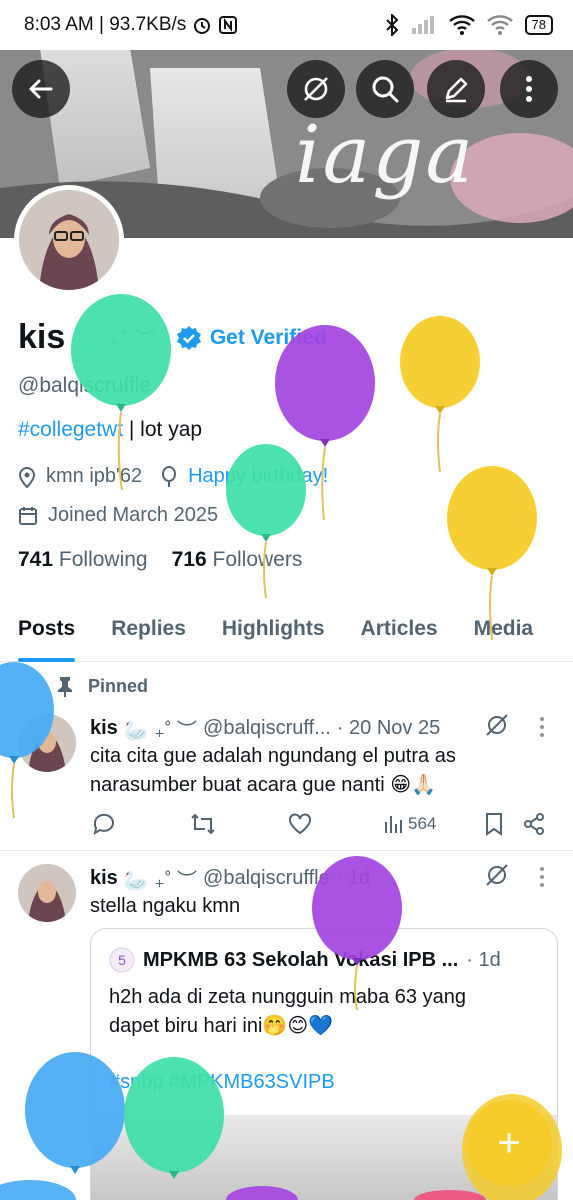 The width and height of the screenshot is (573, 1200). What do you see at coordinates (422, 823) in the screenshot?
I see `views-count: 564` at bounding box center [422, 823].